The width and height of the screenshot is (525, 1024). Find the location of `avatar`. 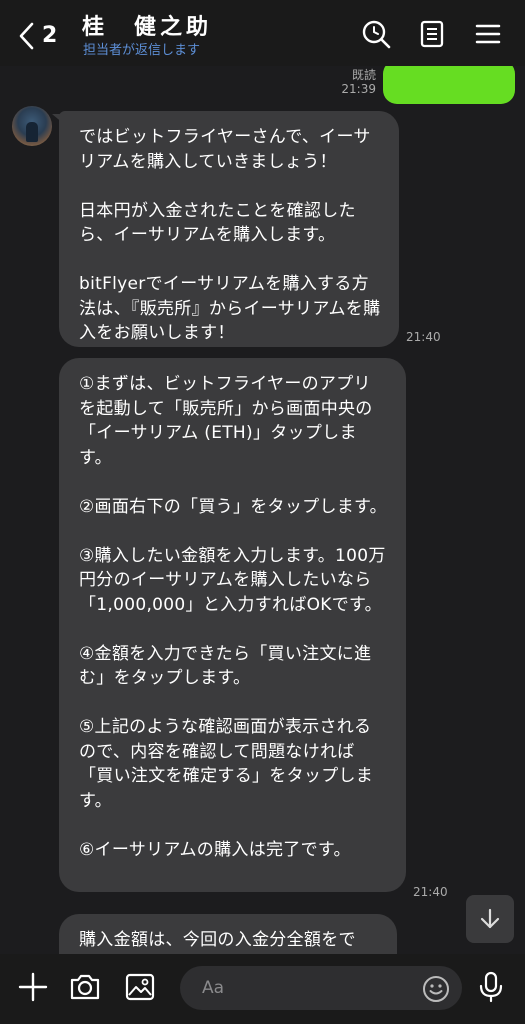

avatar is located at coordinates (32, 126).